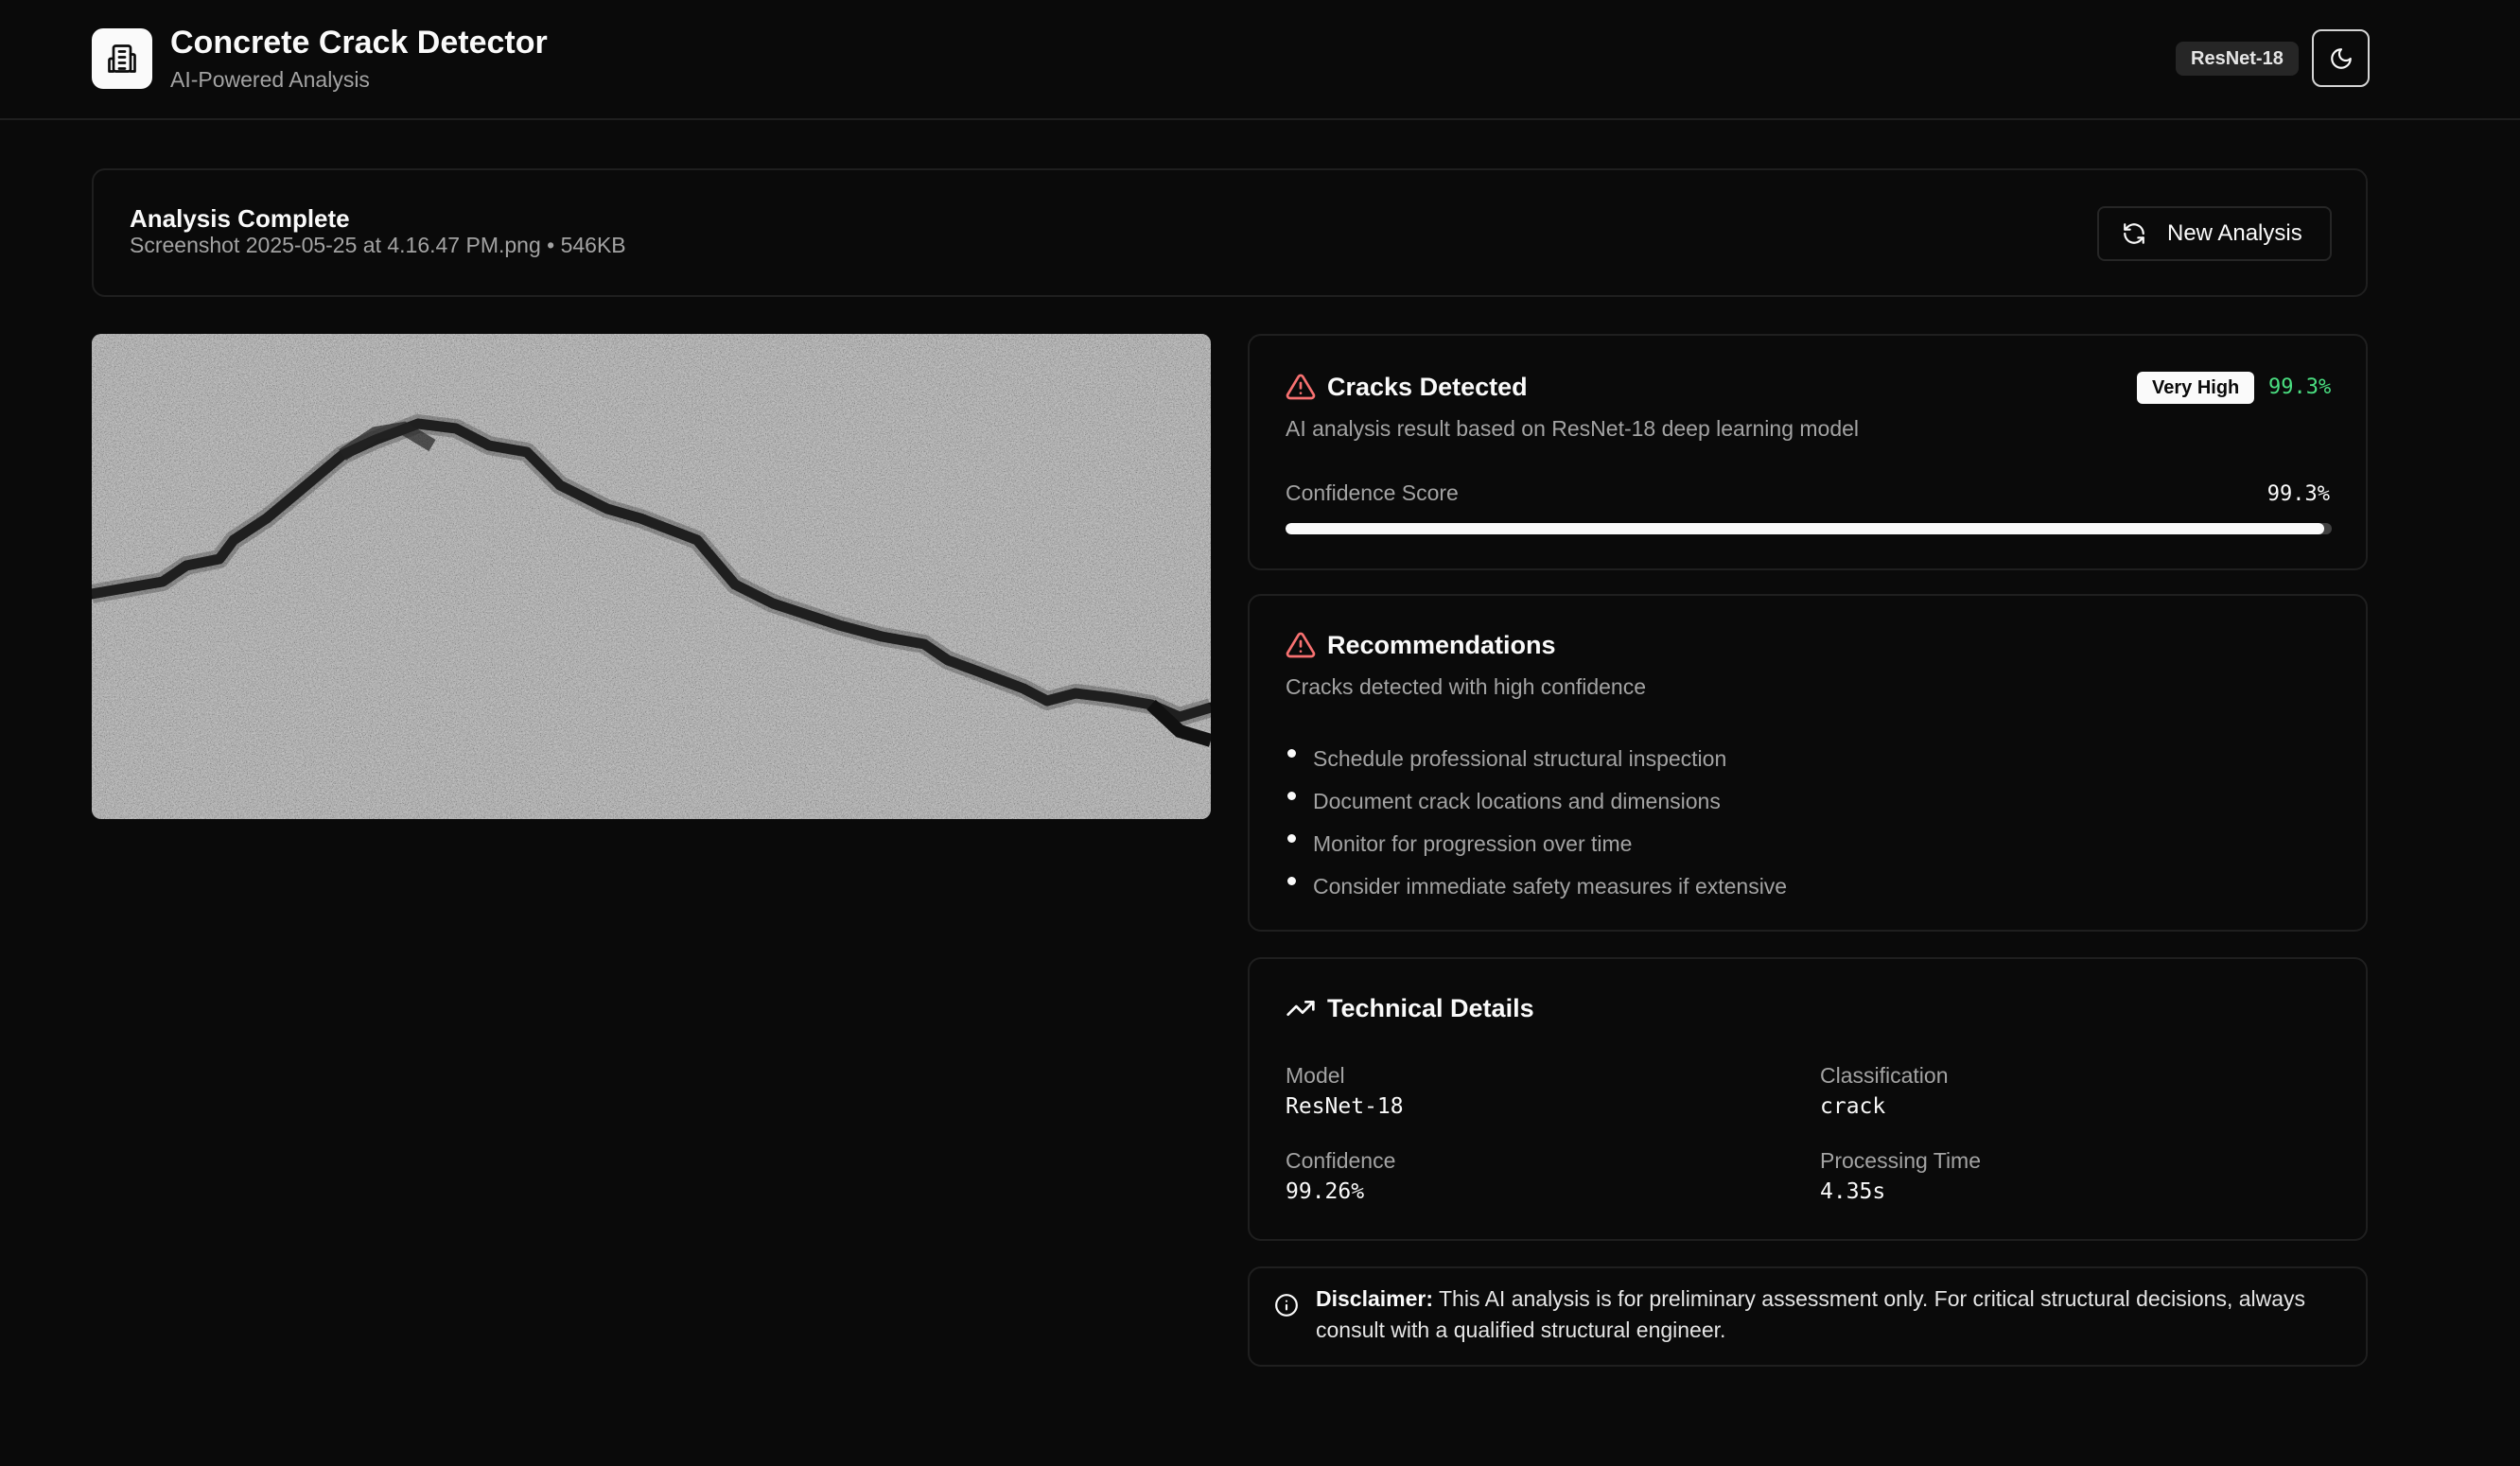  What do you see at coordinates (335, 245) in the screenshot?
I see `file-name: Screenshot 2025-05-25 at 4.16.47 PM.png` at bounding box center [335, 245].